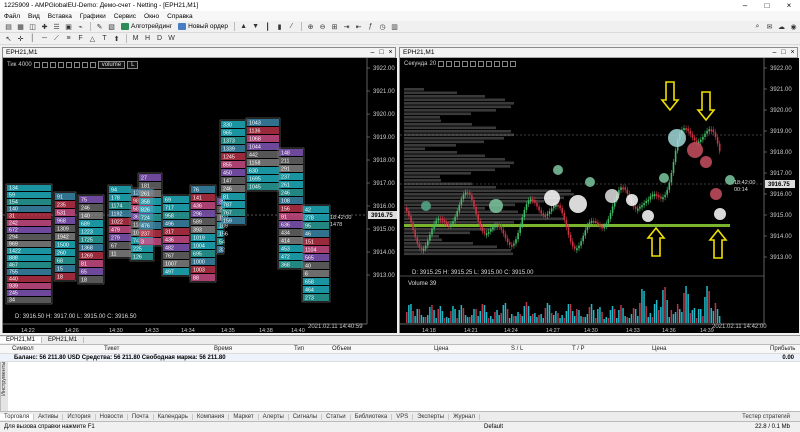 The width and height of the screenshot is (800, 432). Describe the element at coordinates (372, 416) in the screenshot. I see `tab-library: Библиотека` at that location.